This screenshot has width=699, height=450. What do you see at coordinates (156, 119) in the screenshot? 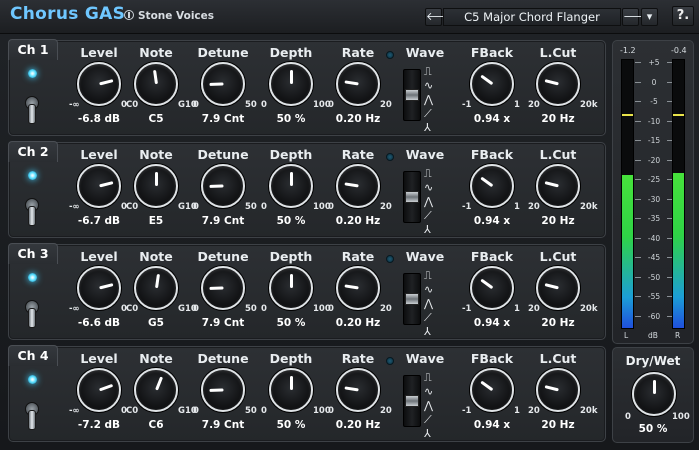
I see `note-value: C5` at bounding box center [156, 119].